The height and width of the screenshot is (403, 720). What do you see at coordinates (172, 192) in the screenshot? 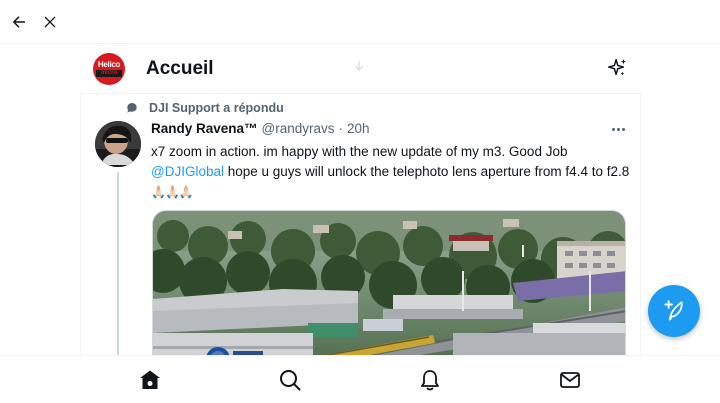
I see `praying-hands-emoji: 🙏🏻🙏🏻🙏🏻` at bounding box center [172, 192].